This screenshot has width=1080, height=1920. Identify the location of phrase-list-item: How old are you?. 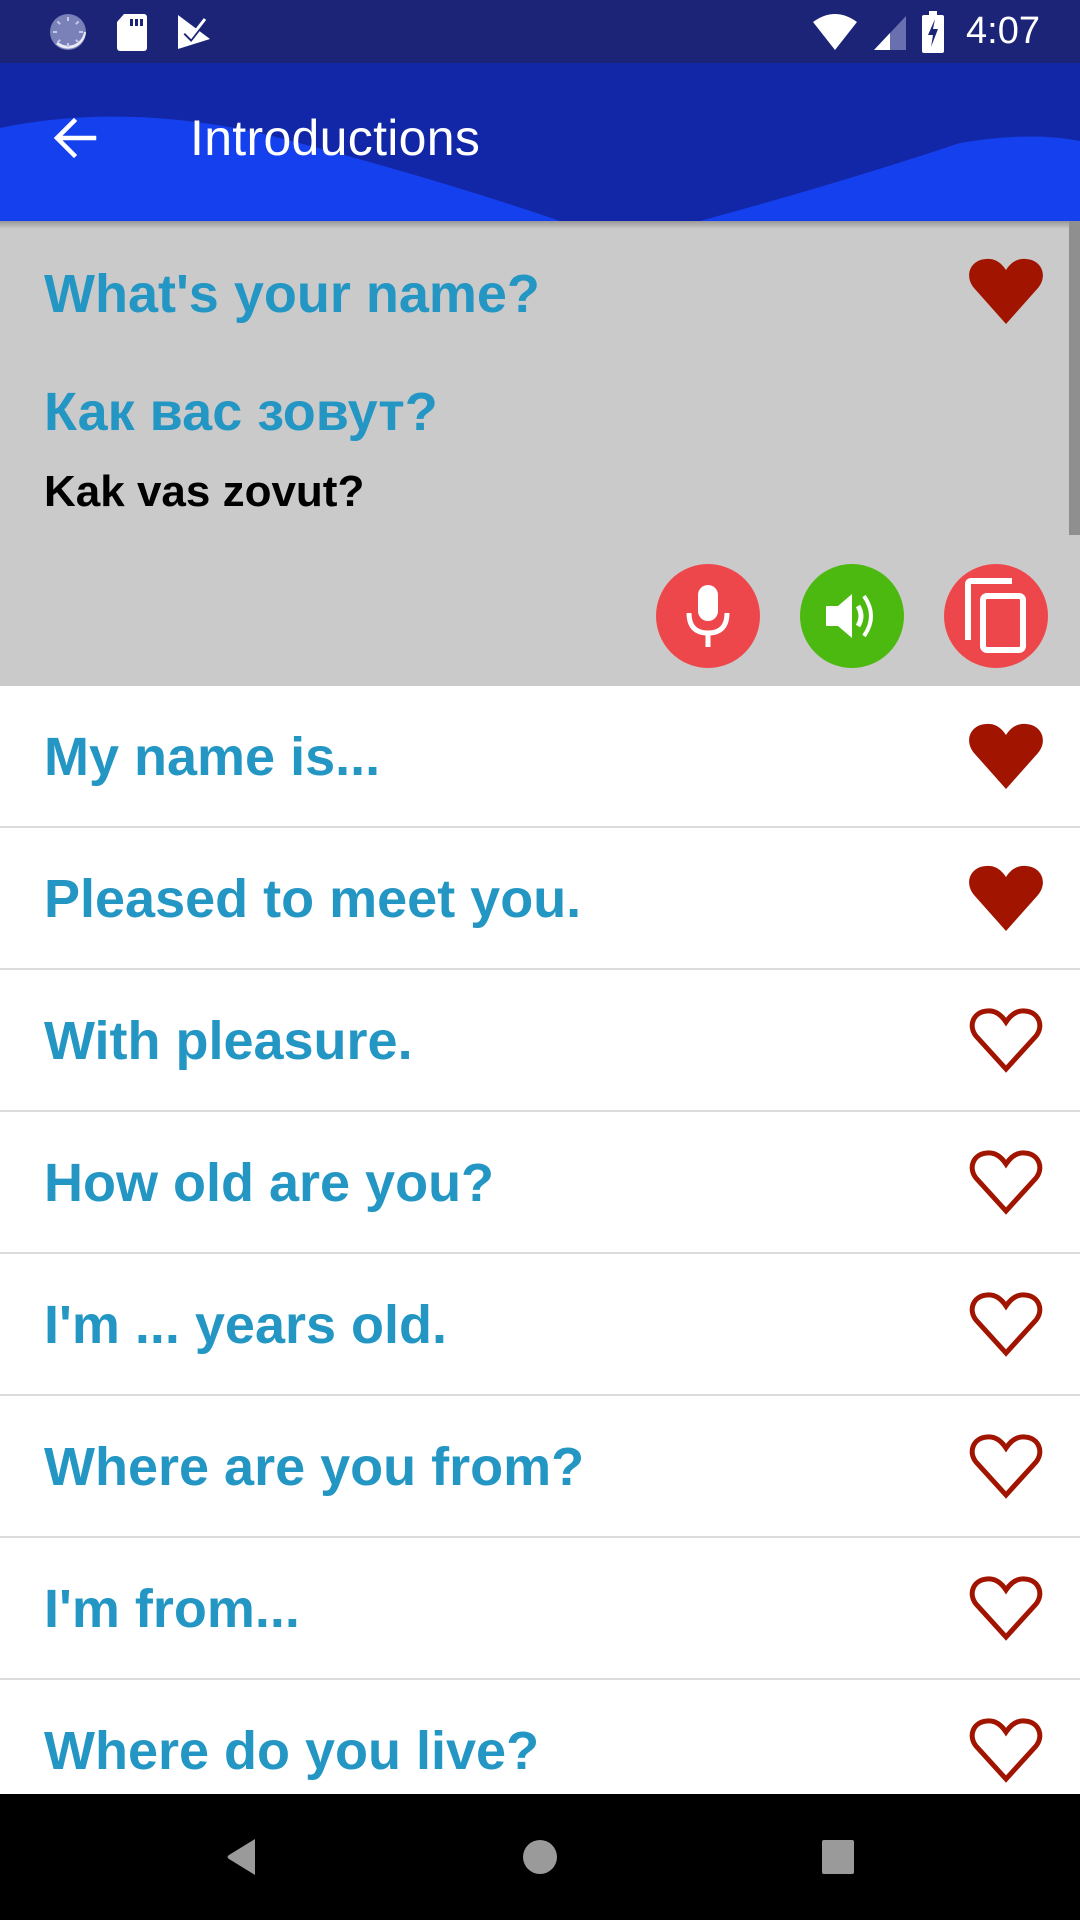
(540, 1183).